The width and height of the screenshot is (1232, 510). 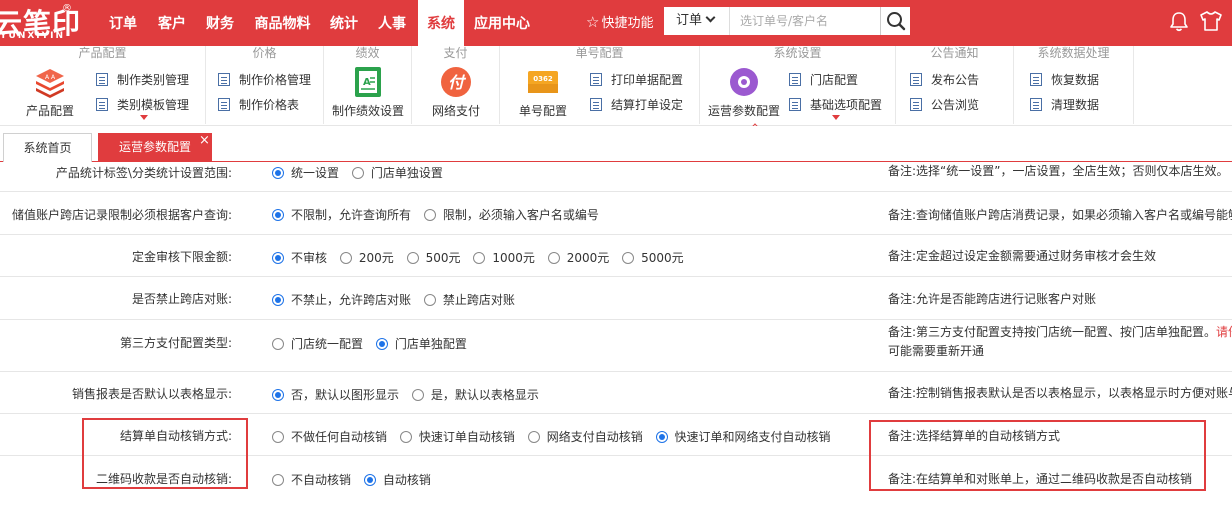 I want to click on nav-hr: 人事, so click(x=392, y=23).